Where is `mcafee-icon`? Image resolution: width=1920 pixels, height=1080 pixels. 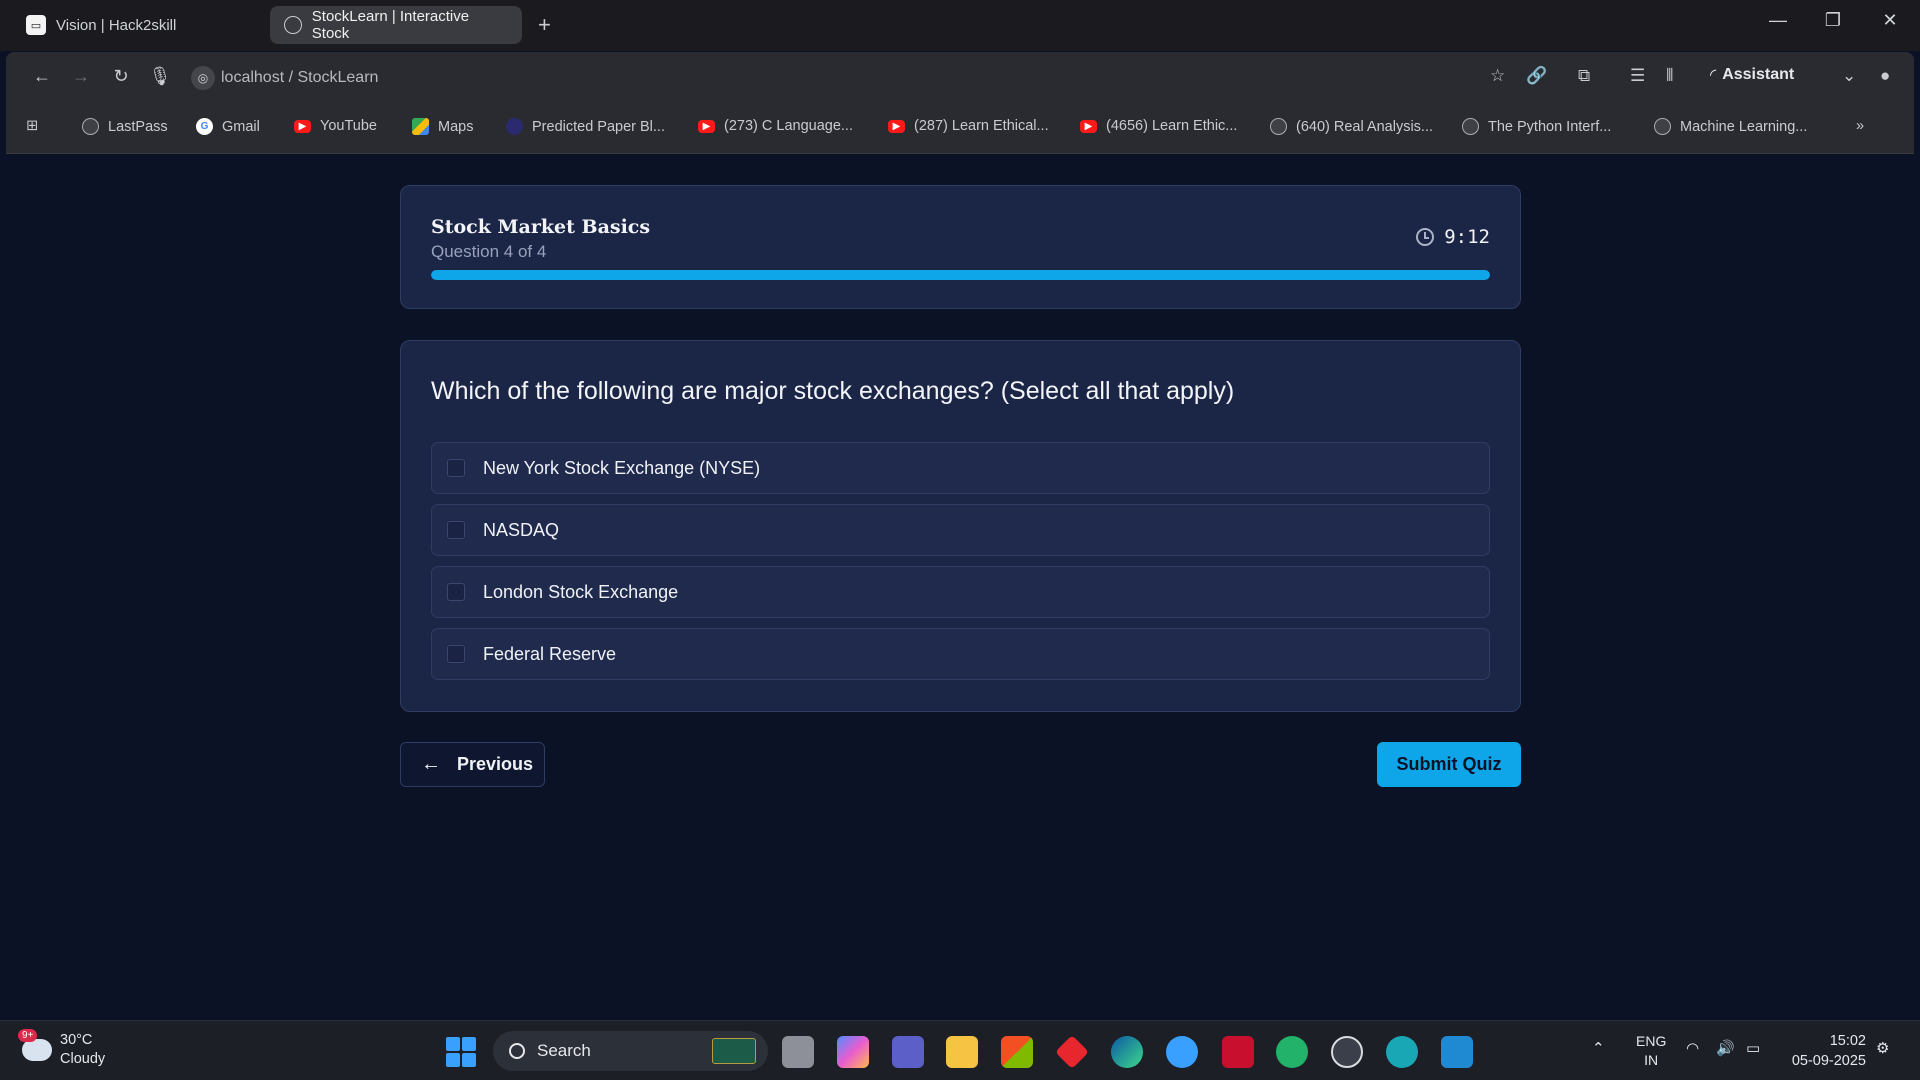 mcafee-icon is located at coordinates (1238, 1052).